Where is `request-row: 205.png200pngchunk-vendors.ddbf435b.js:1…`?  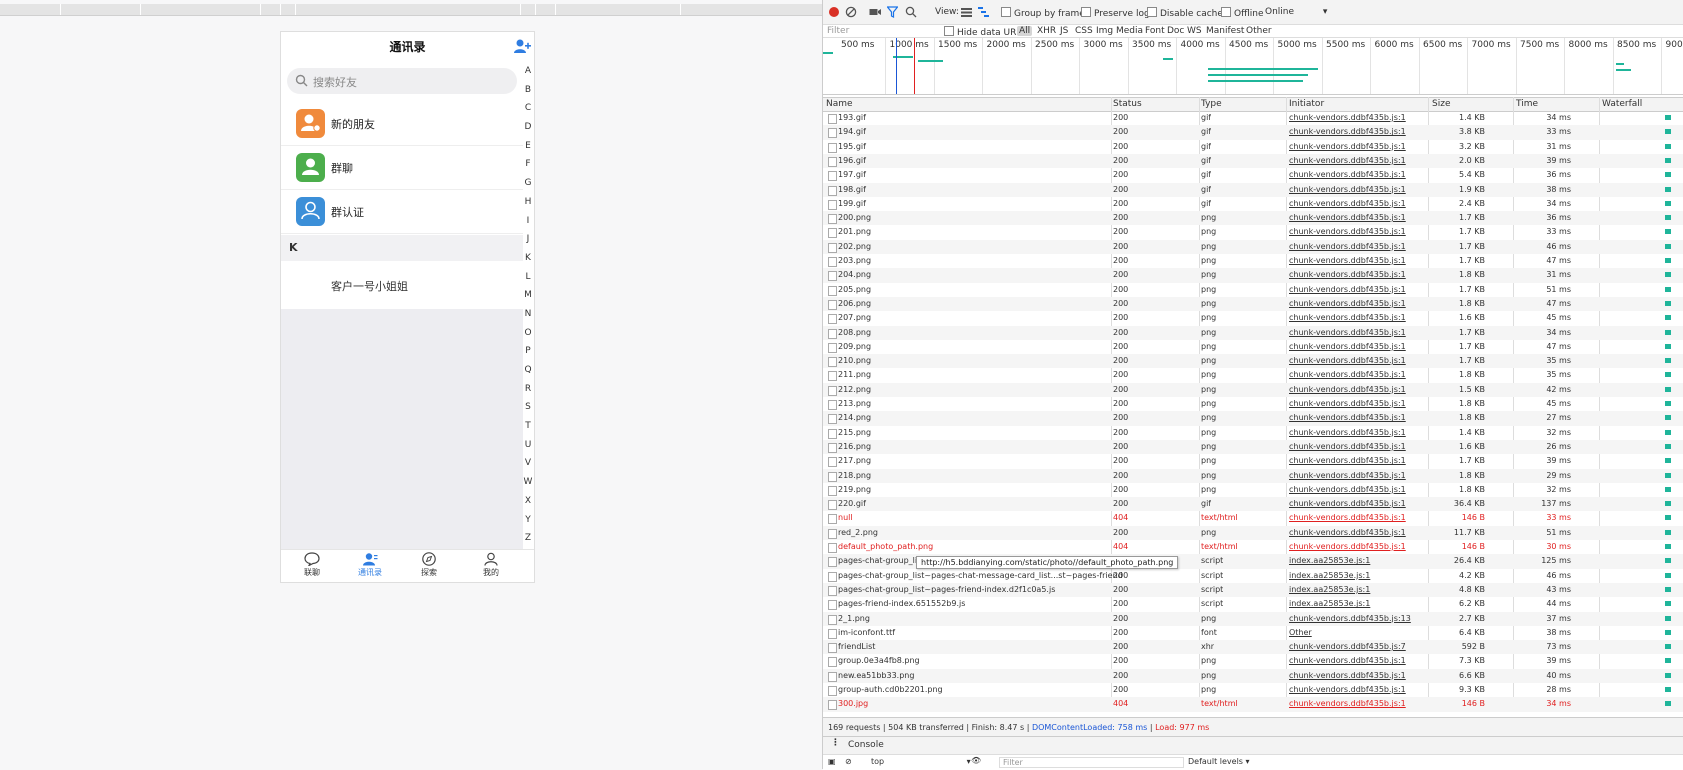 request-row: 205.png200pngchunk-vendors.ddbf435b.js:1… is located at coordinates (1253, 290).